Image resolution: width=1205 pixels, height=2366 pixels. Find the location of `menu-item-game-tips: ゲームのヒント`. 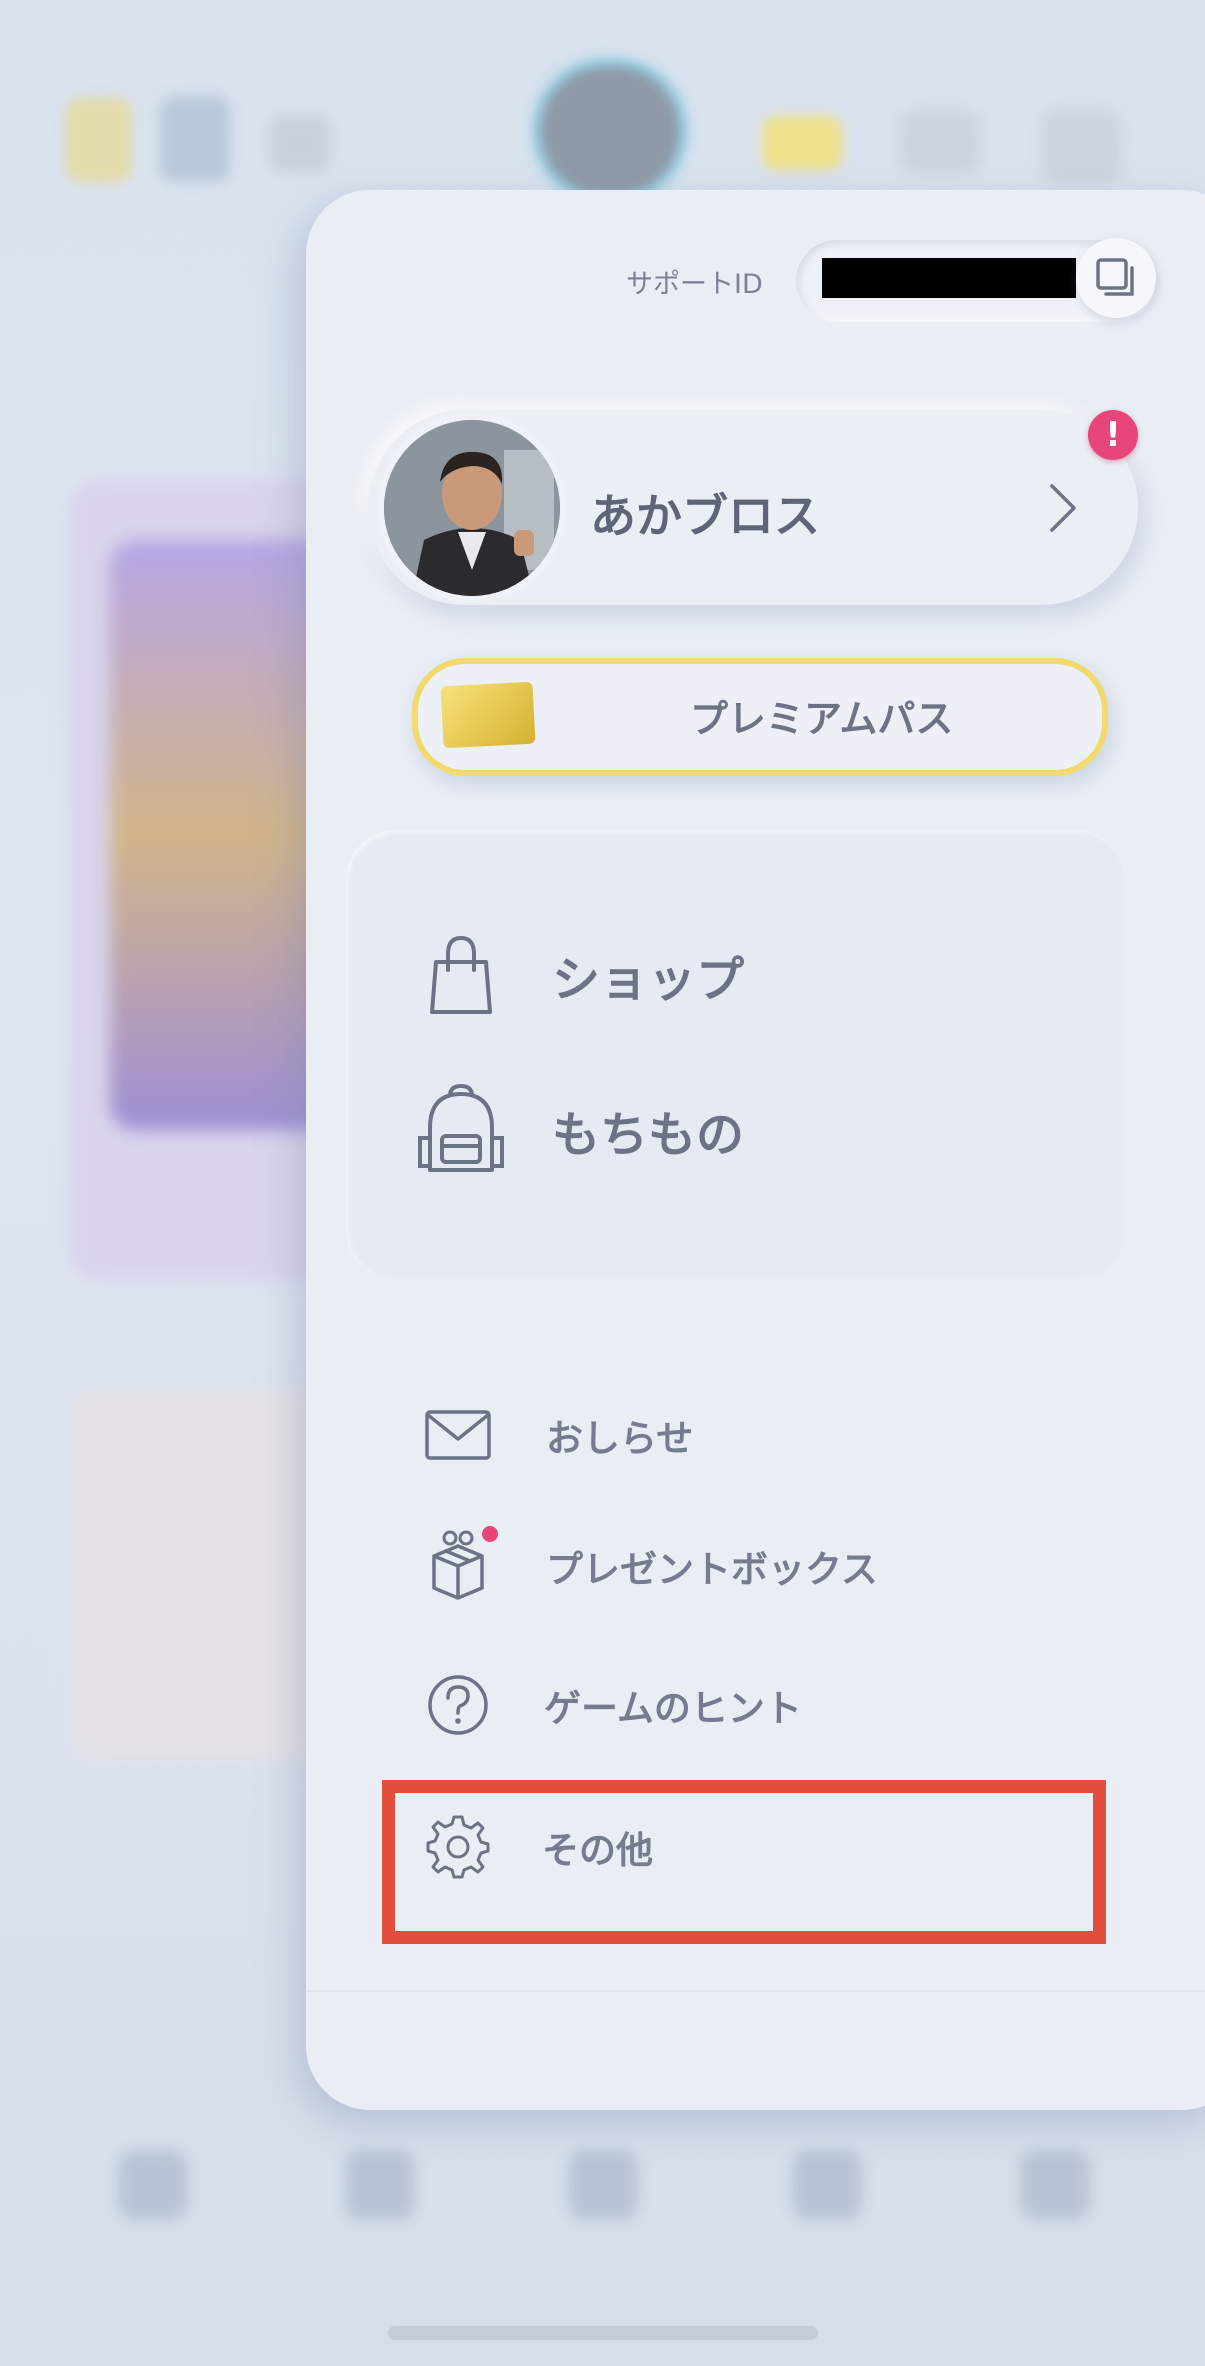

menu-item-game-tips: ゲームのヒント is located at coordinates (614, 1705).